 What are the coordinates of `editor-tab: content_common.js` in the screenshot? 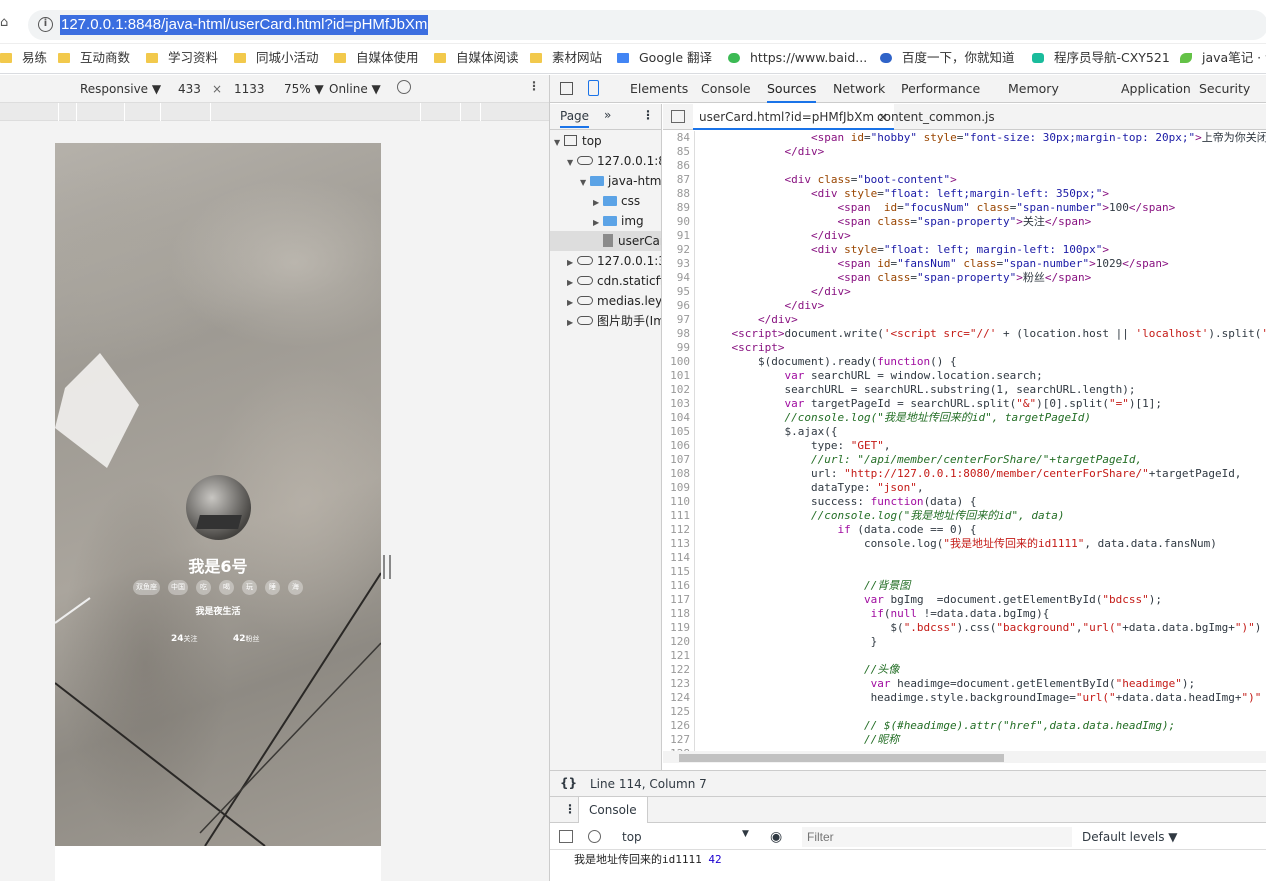 It's located at (936, 117).